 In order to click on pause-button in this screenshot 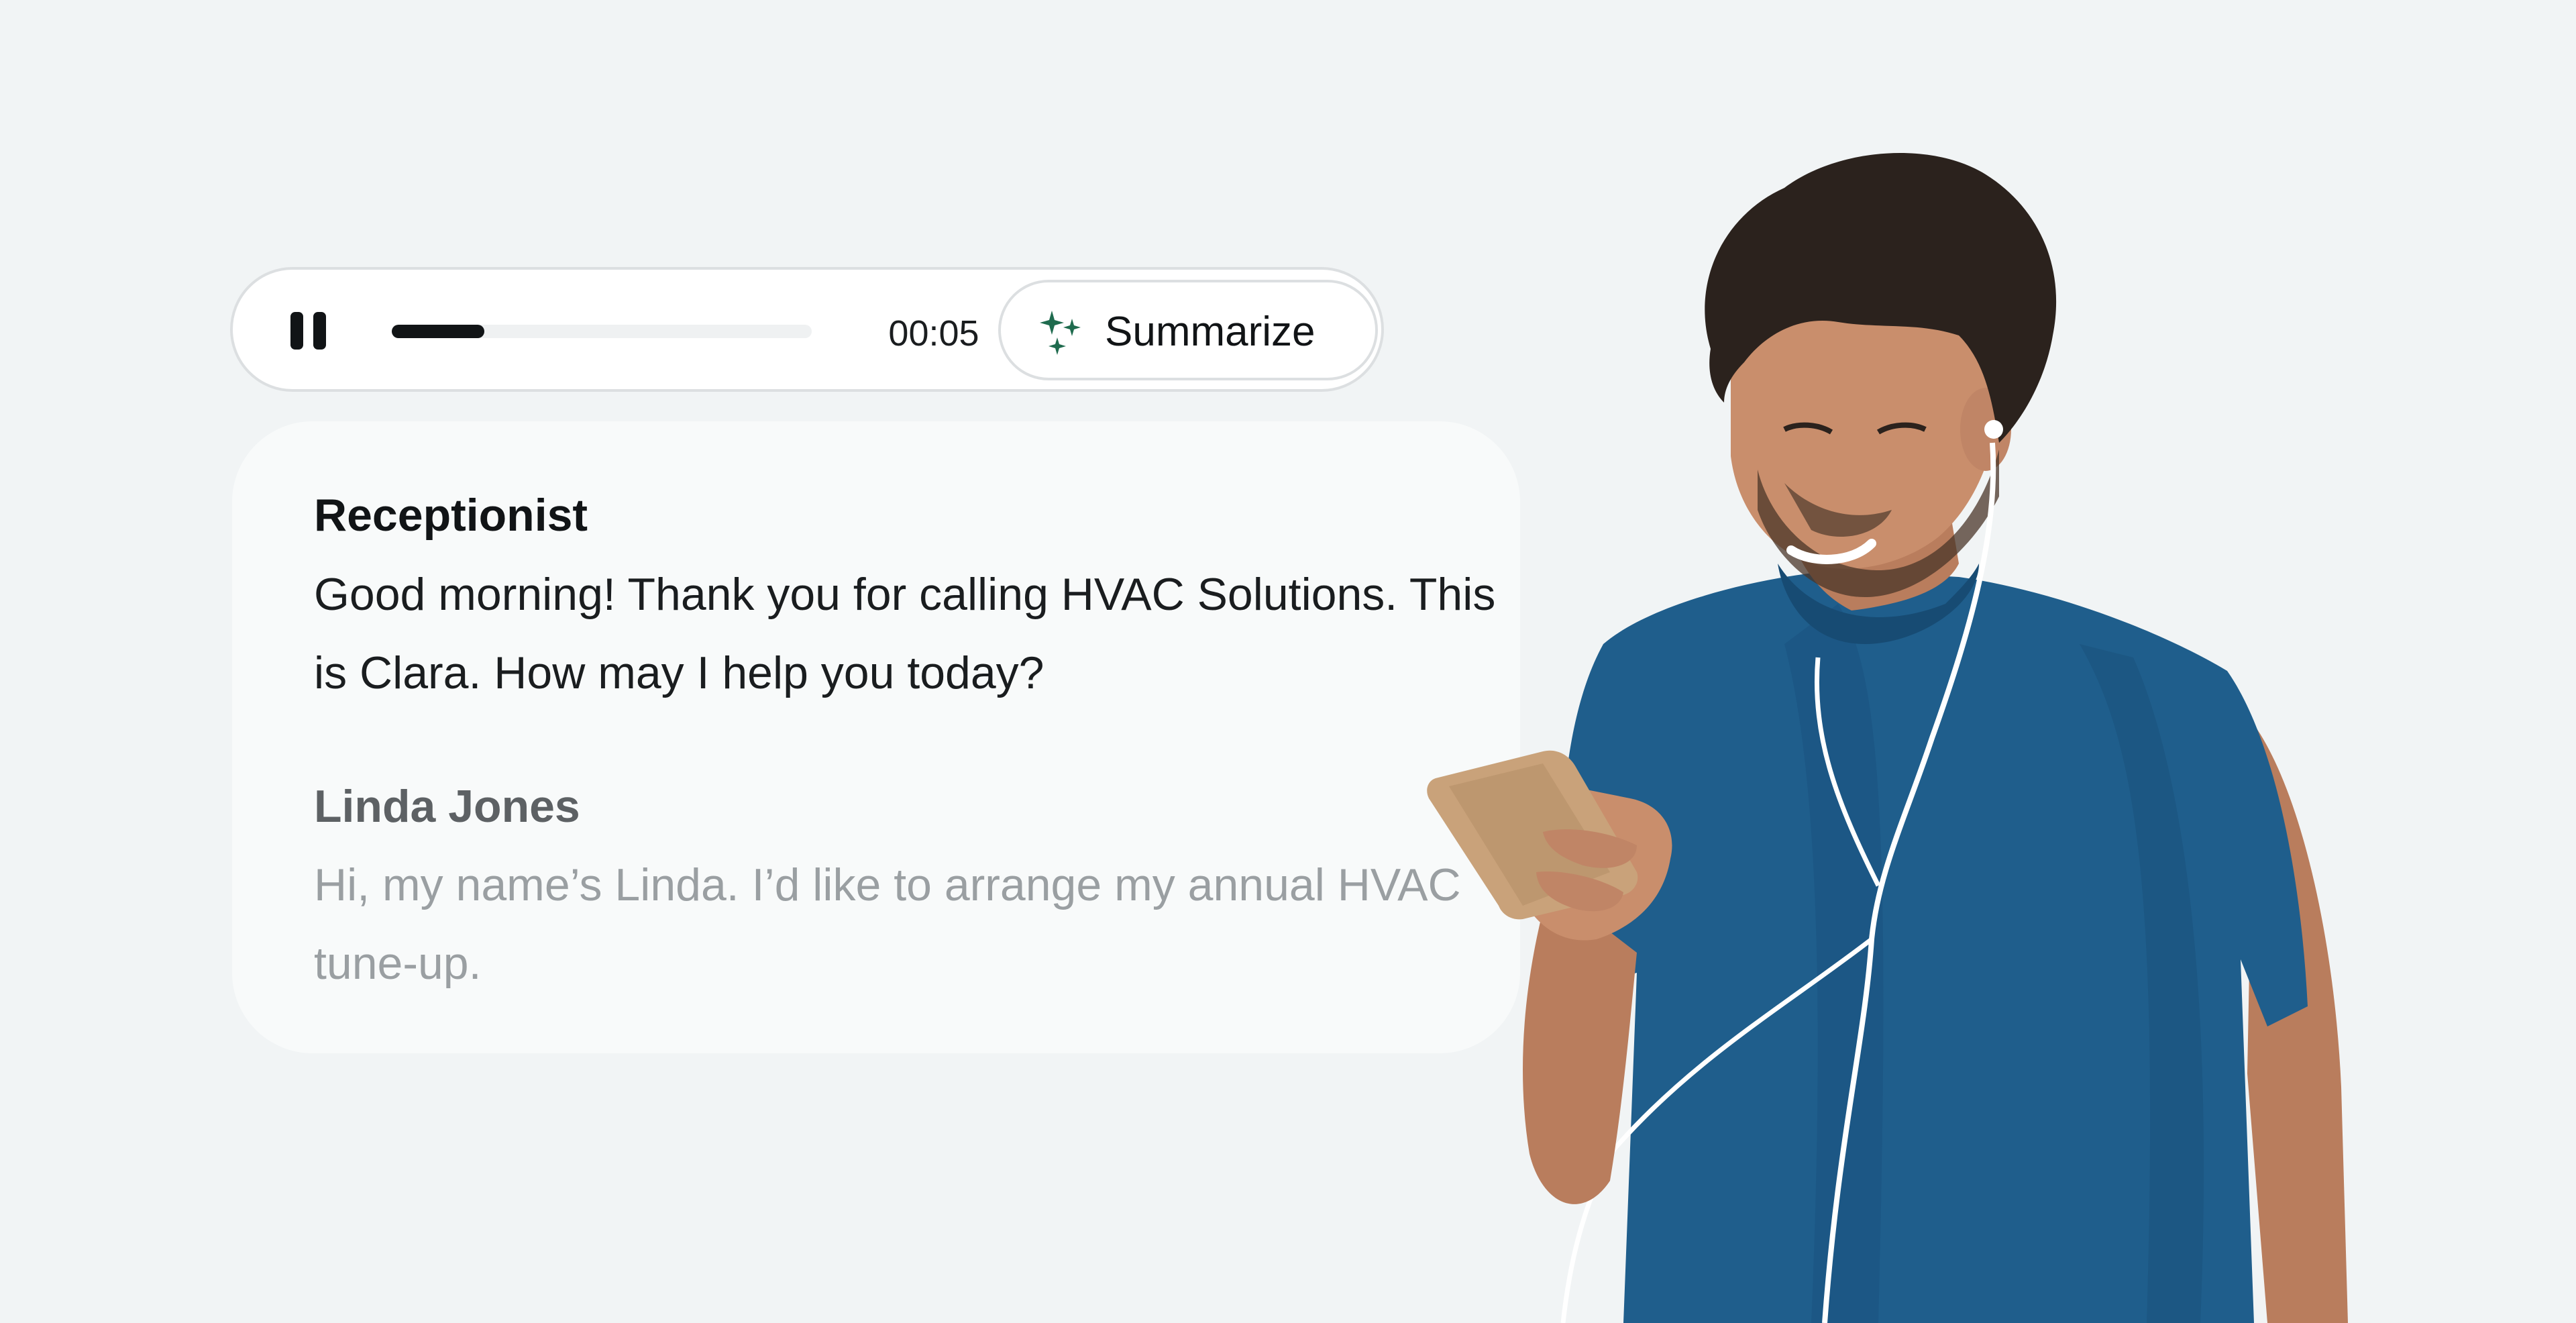, I will do `click(308, 330)`.